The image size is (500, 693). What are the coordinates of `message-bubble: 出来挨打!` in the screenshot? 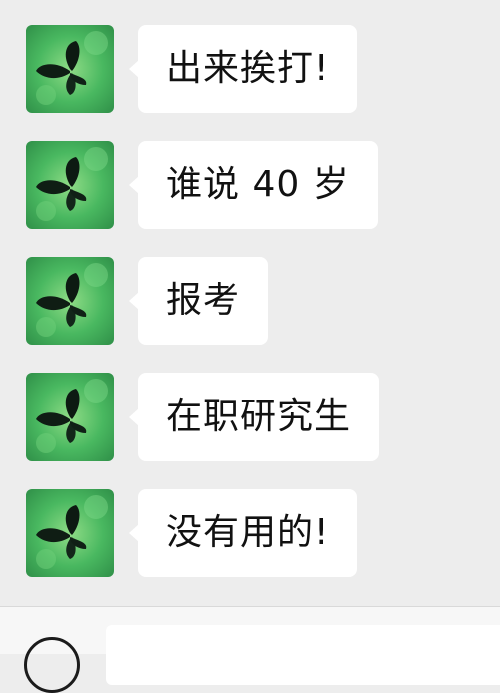 It's located at (243, 69).